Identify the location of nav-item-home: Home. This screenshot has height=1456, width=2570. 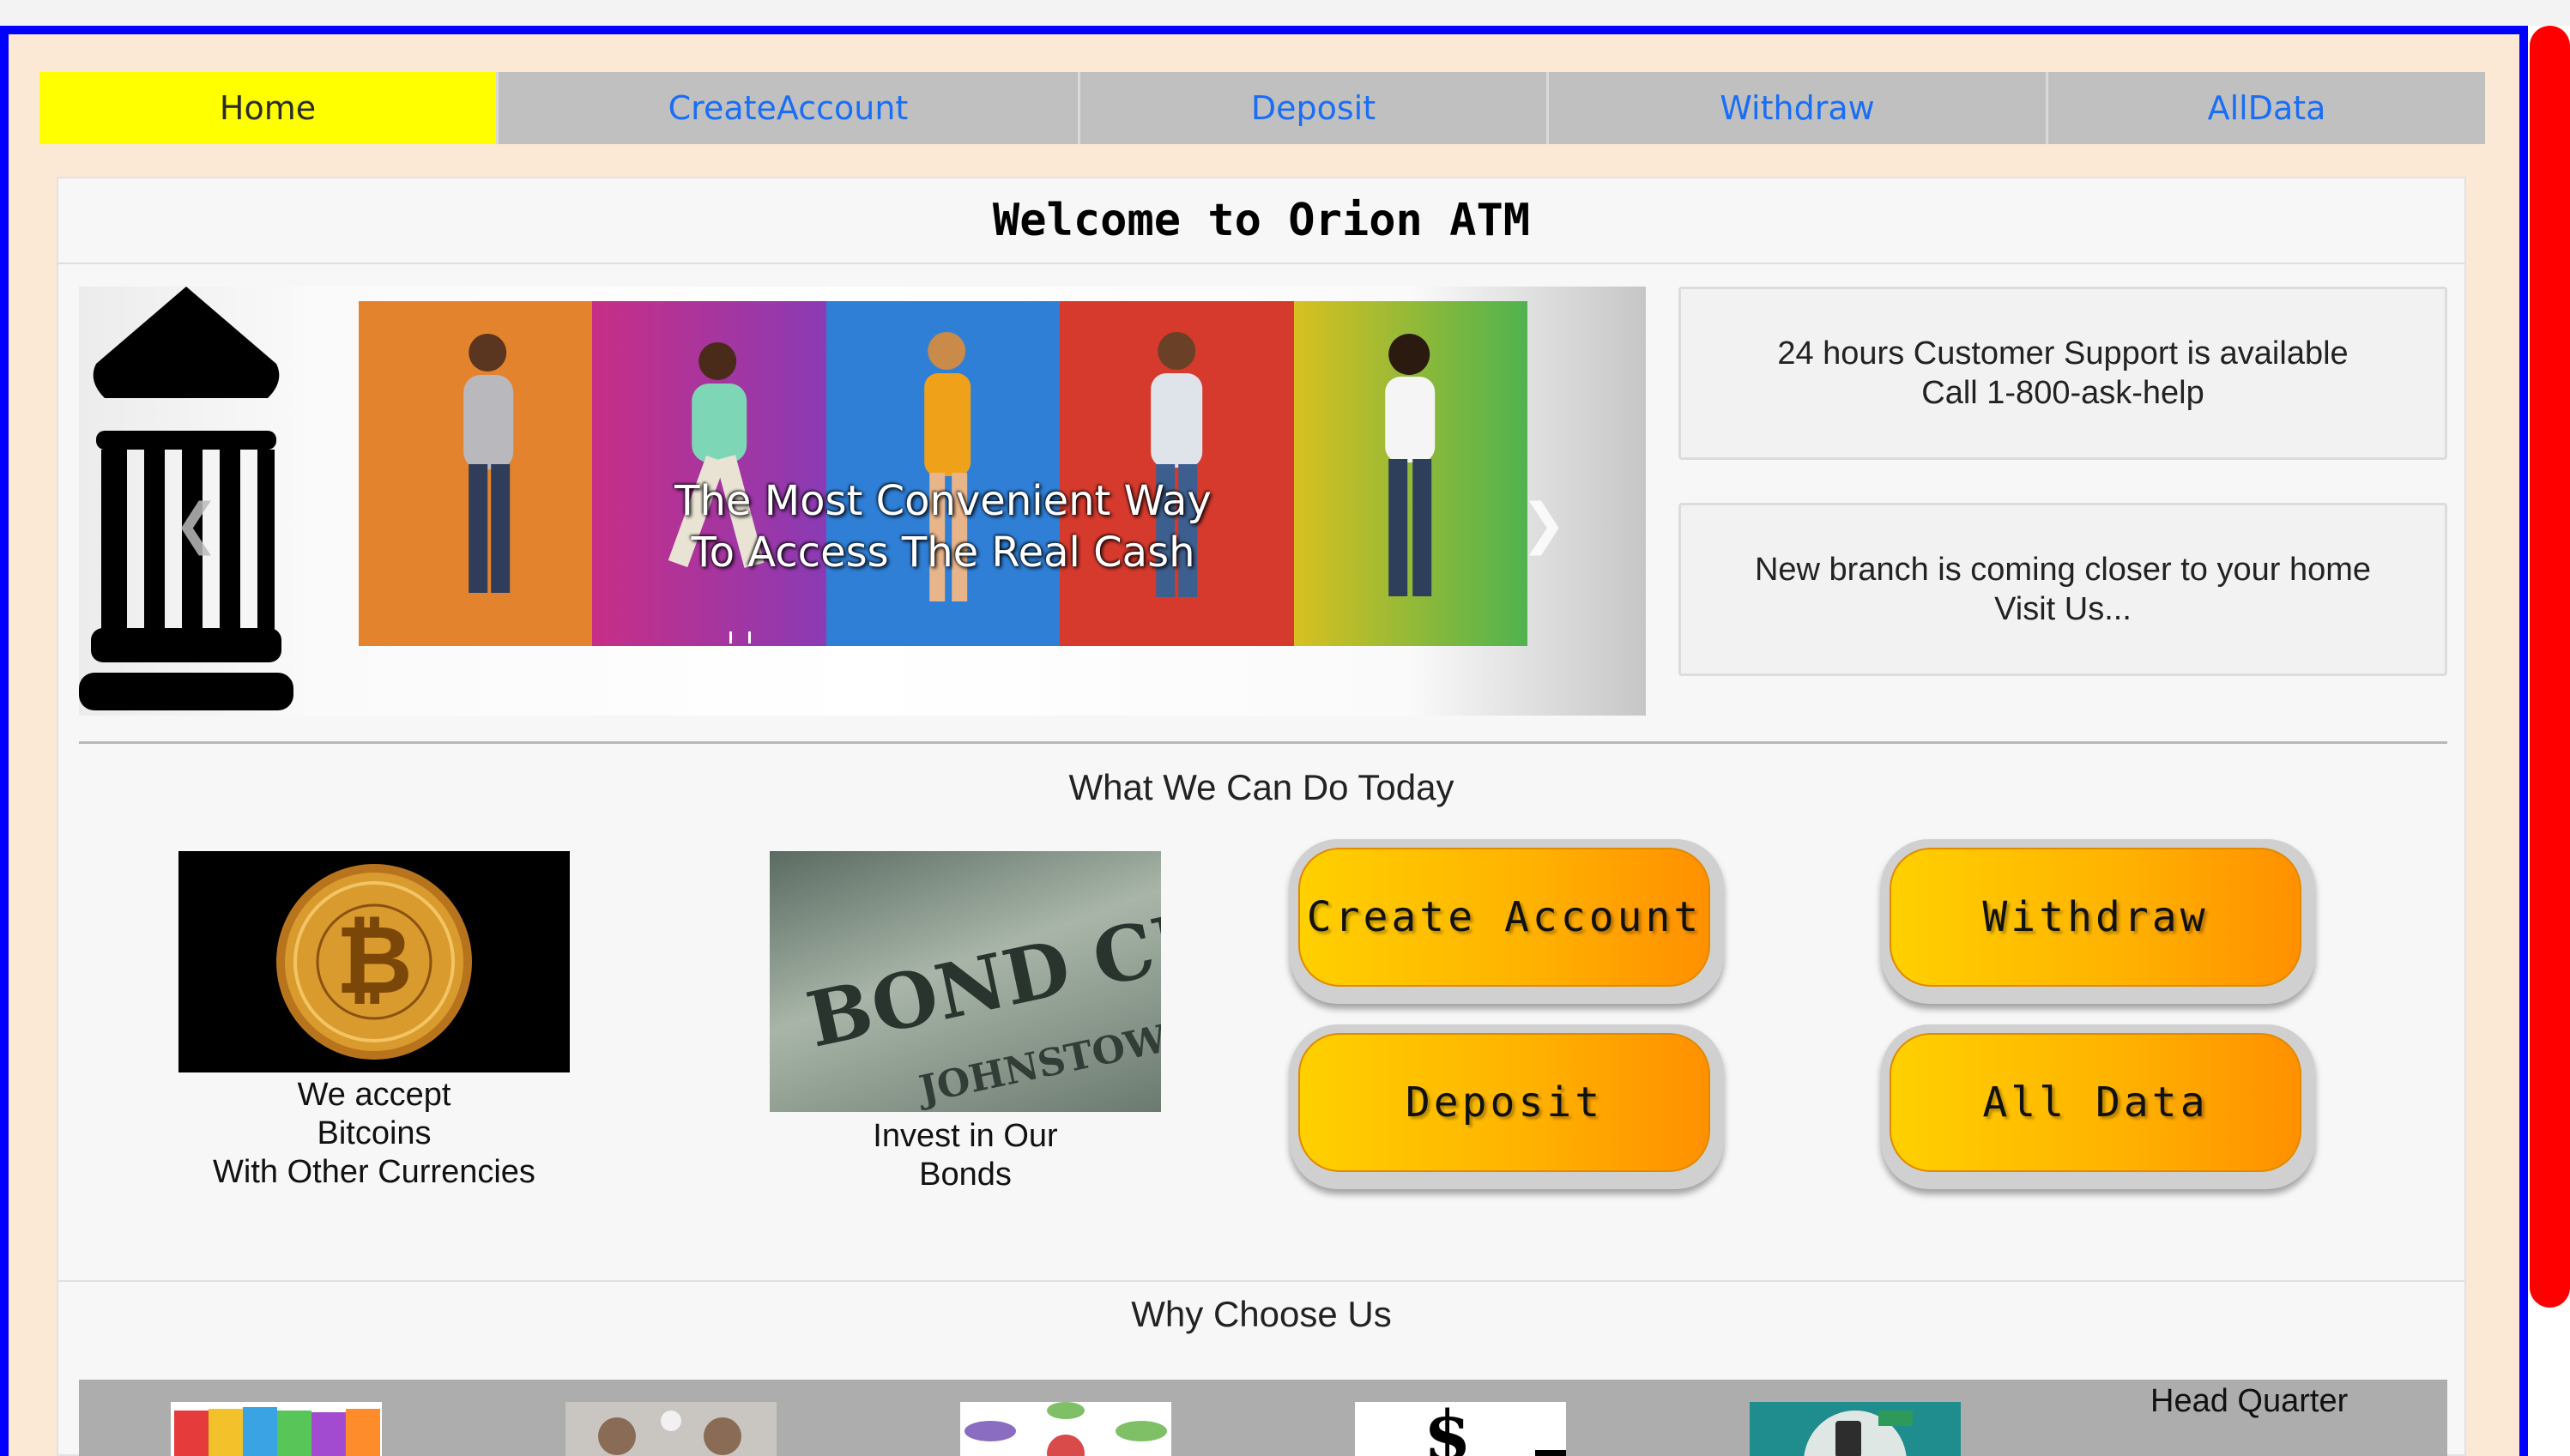
(268, 108).